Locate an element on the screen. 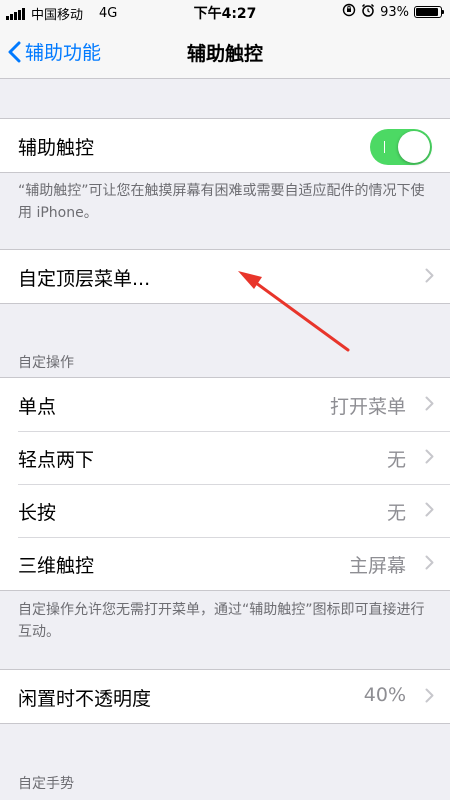 The height and width of the screenshot is (800, 450). action-value: 主屏幕 is located at coordinates (377, 566).